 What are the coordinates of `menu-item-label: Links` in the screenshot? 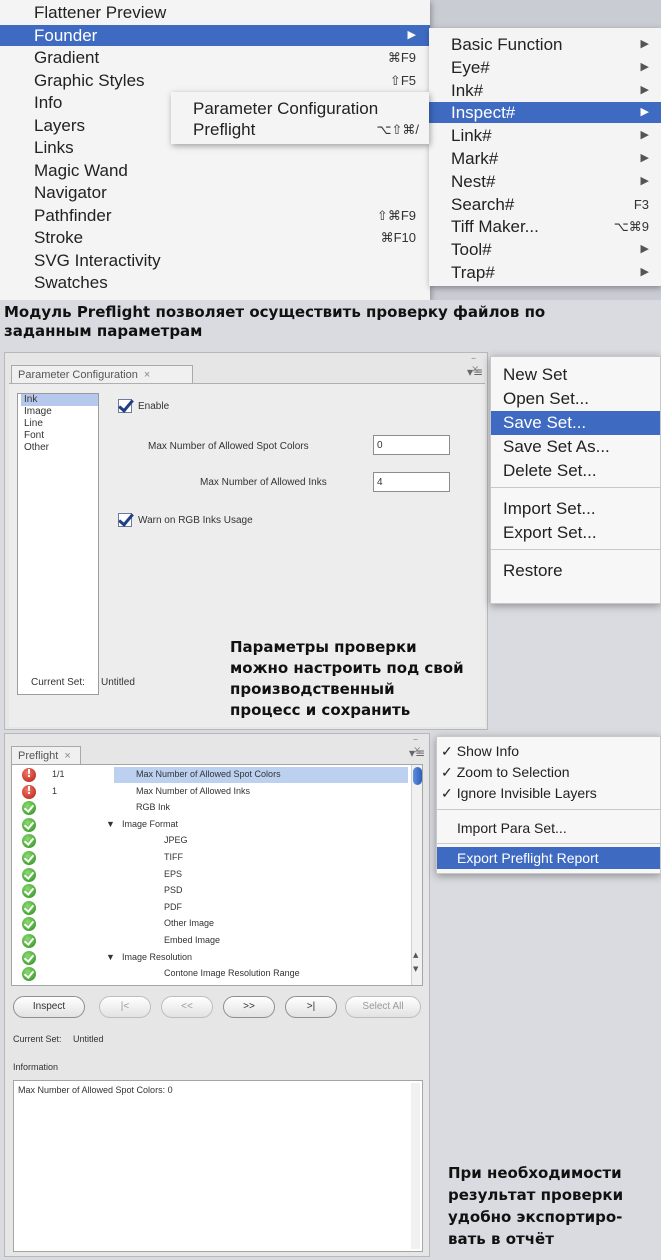 It's located at (54, 147).